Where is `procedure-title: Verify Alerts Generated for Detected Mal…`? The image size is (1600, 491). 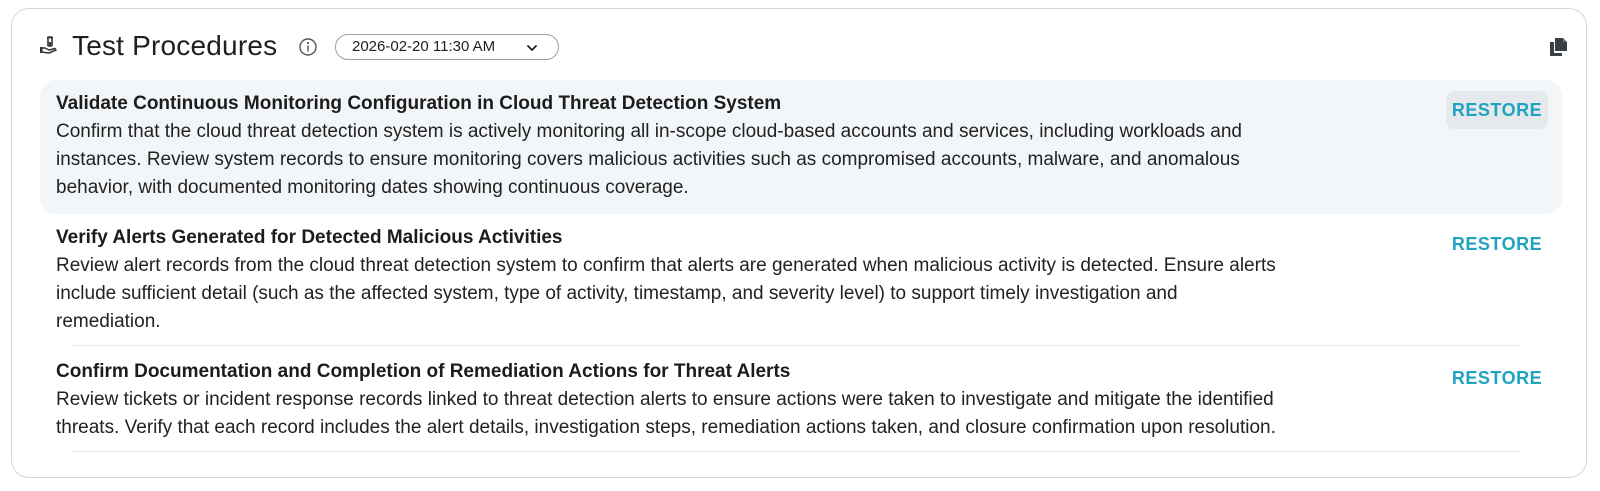 procedure-title: Verify Alerts Generated for Detected Mal… is located at coordinates (309, 237).